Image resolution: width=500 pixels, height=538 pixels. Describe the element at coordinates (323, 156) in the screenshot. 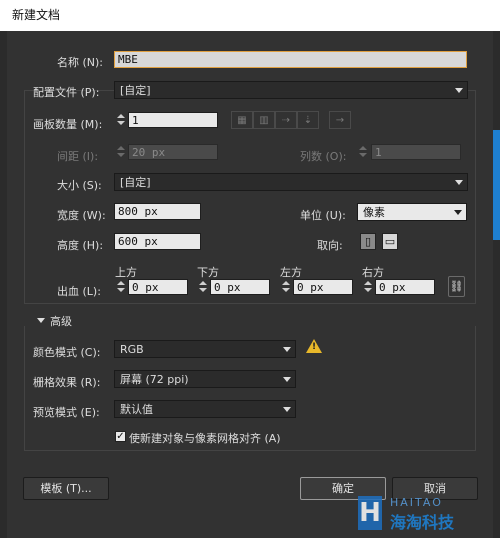

I see `columns-label: 列数 (O):` at that location.